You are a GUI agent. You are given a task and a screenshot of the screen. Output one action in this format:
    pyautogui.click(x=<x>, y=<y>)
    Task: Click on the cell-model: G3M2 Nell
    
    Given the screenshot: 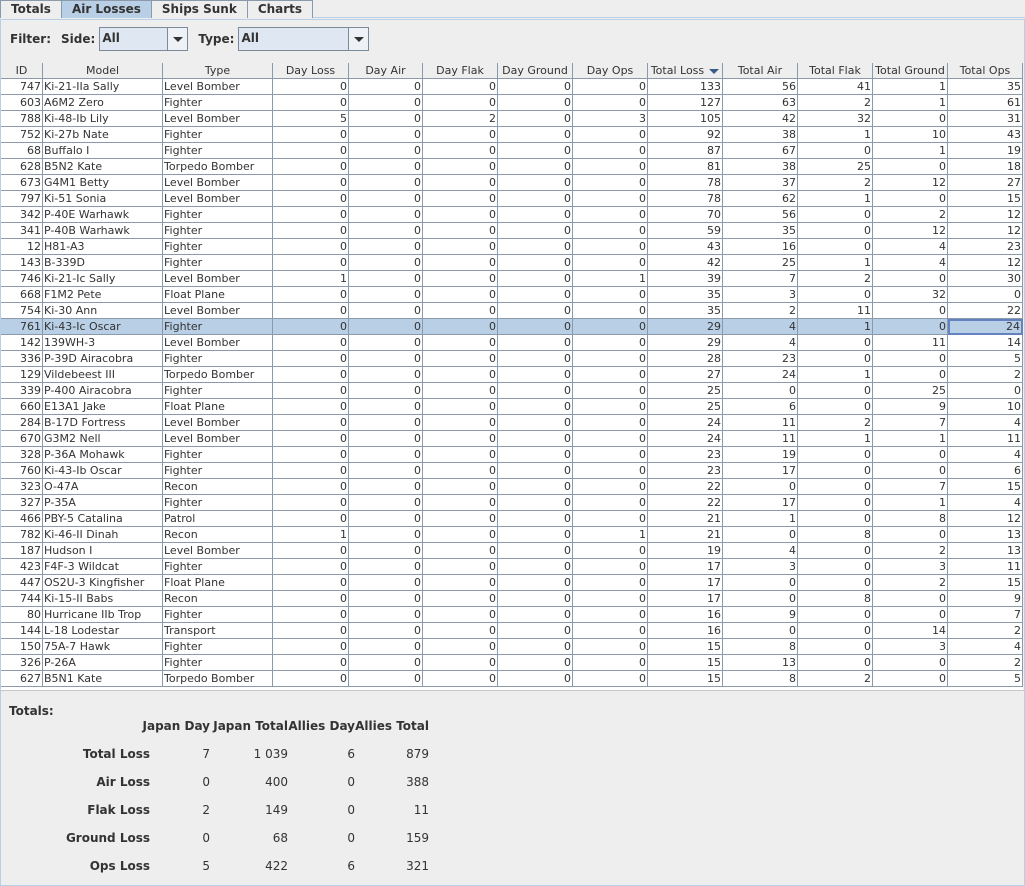 What is the action you would take?
    pyautogui.click(x=103, y=439)
    